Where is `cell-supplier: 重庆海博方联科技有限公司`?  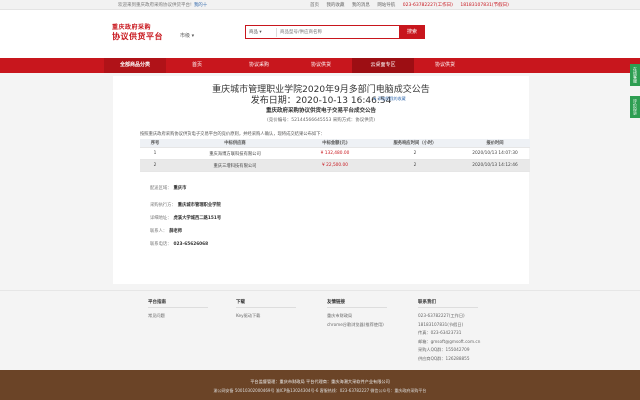
cell-supplier: 重庆海博方联科技有限公司 is located at coordinates (235, 154).